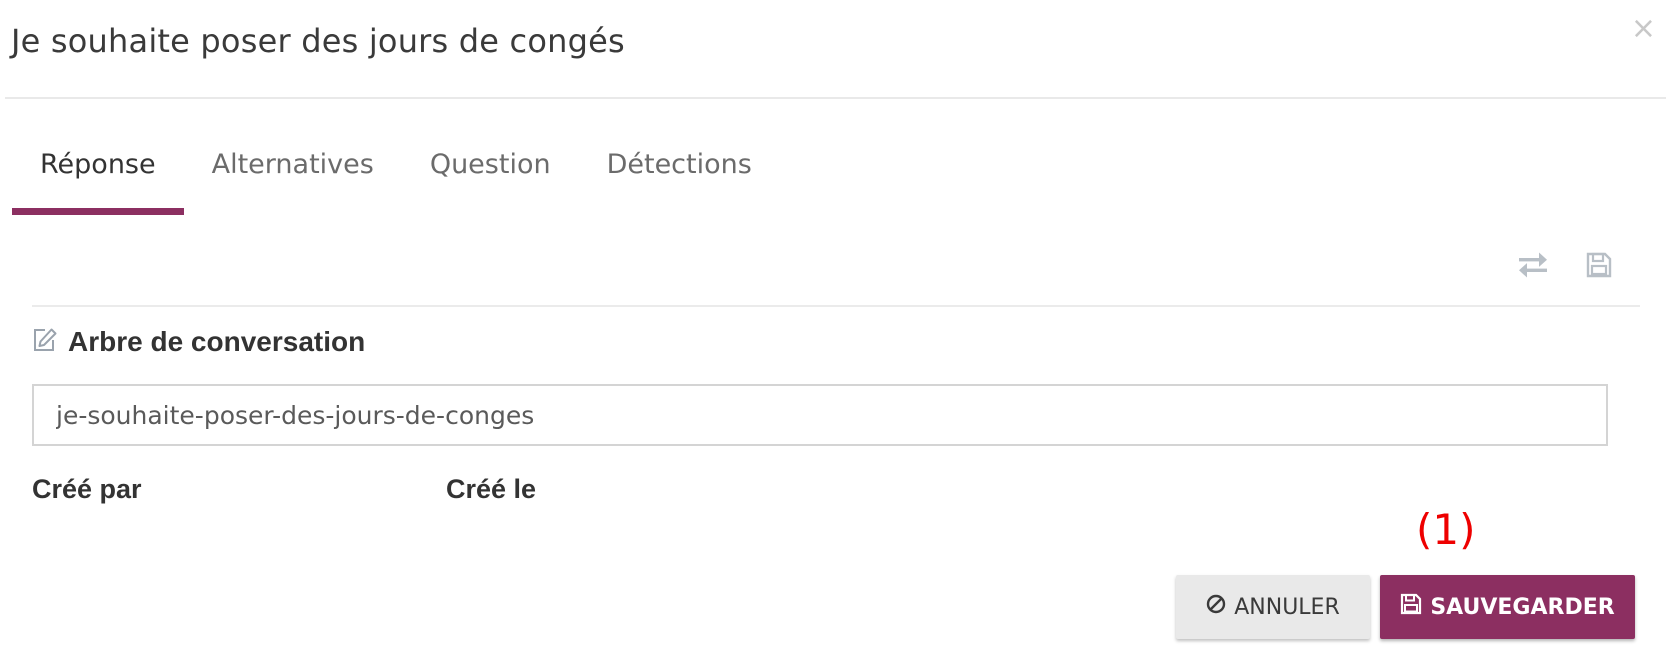  Describe the element at coordinates (1287, 607) in the screenshot. I see `cancel-button-label: ANNULER` at that location.